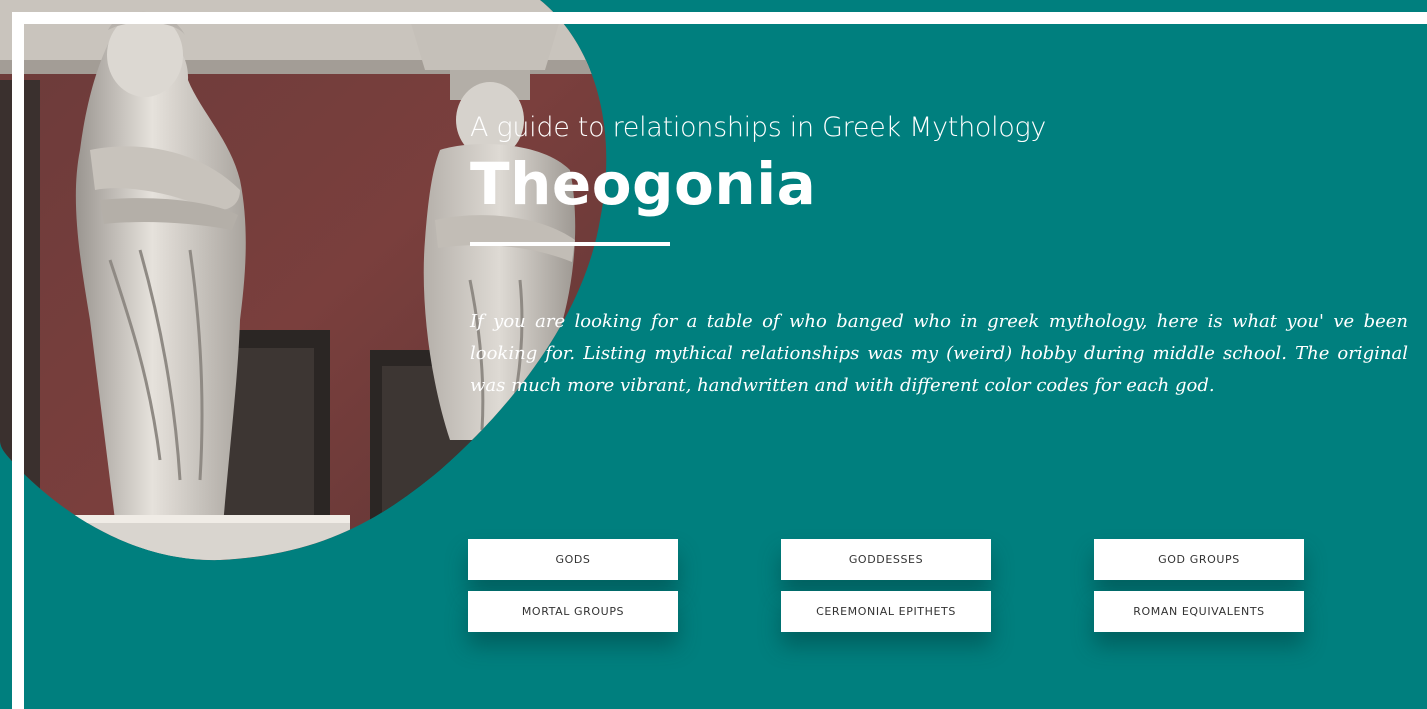 The image size is (1427, 709). What do you see at coordinates (1199, 559) in the screenshot?
I see `god-groups-button: GOD GROUPS` at bounding box center [1199, 559].